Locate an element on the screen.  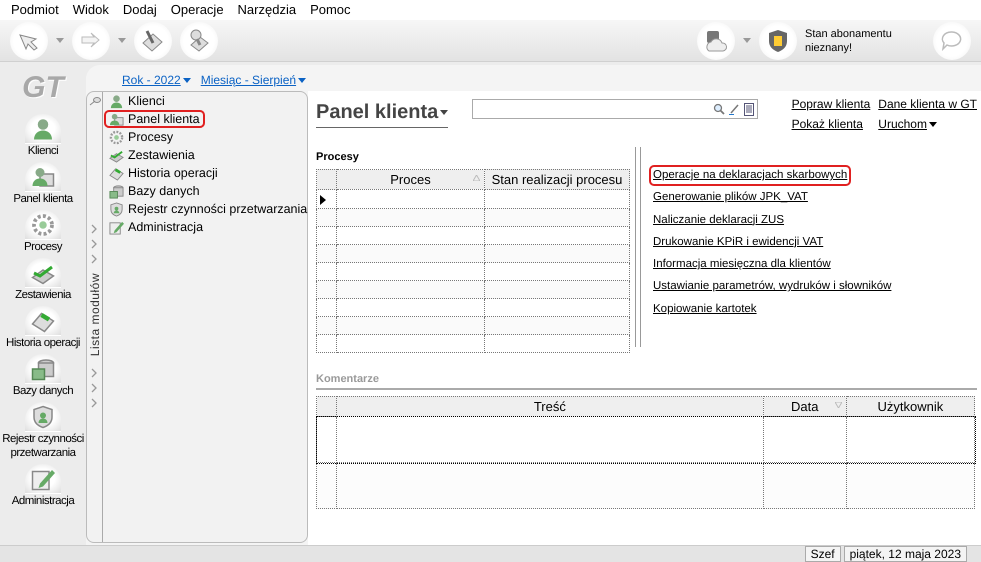
sidebar-item: Klienci is located at coordinates (43, 136).